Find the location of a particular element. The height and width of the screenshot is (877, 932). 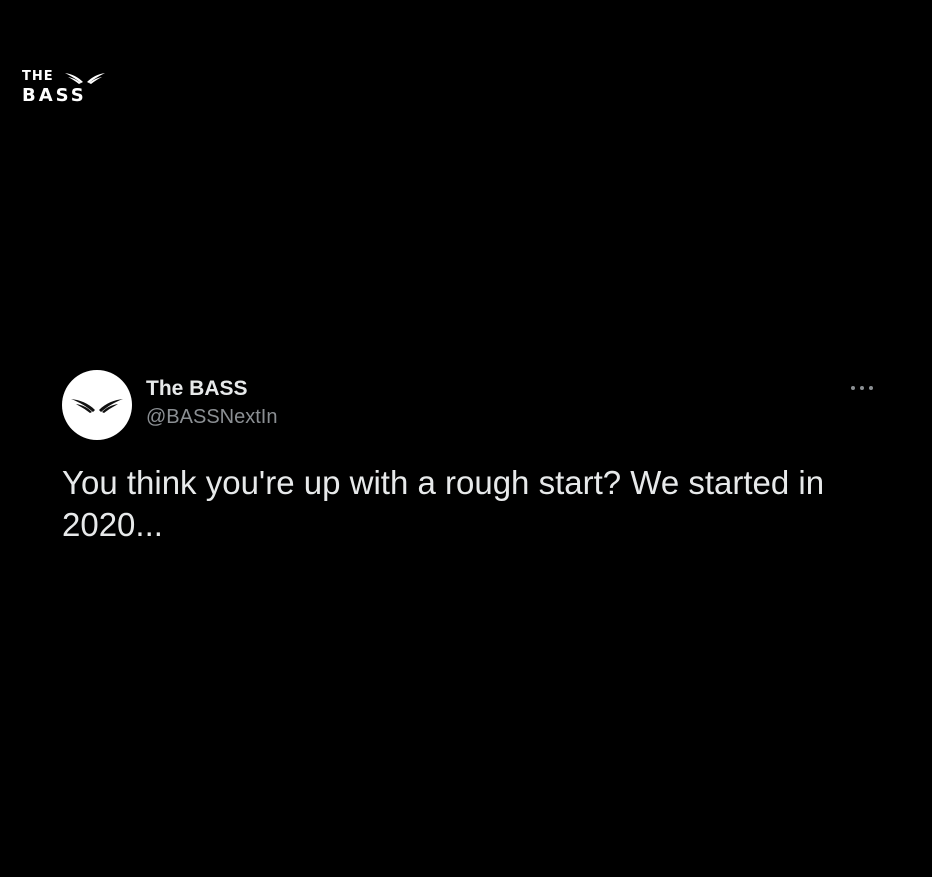

more-options-button is located at coordinates (862, 388).